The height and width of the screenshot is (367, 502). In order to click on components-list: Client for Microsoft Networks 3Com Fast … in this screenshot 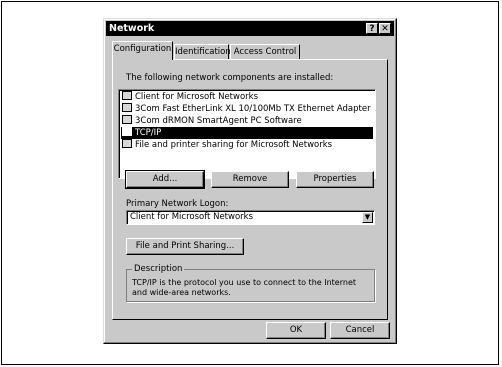, I will do `click(247, 134)`.